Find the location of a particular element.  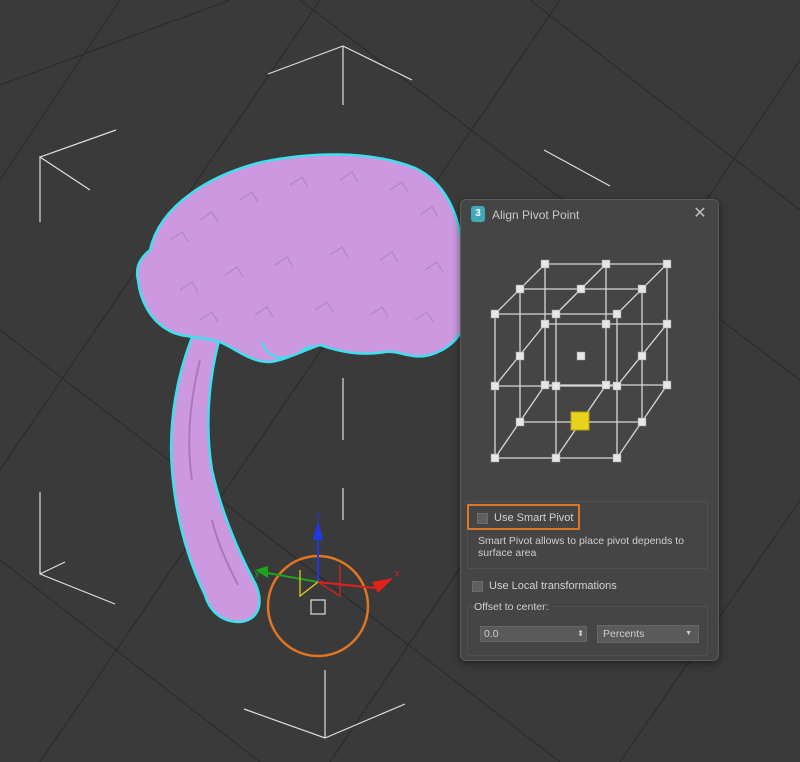

offset-label: Offset to center: is located at coordinates (513, 607).